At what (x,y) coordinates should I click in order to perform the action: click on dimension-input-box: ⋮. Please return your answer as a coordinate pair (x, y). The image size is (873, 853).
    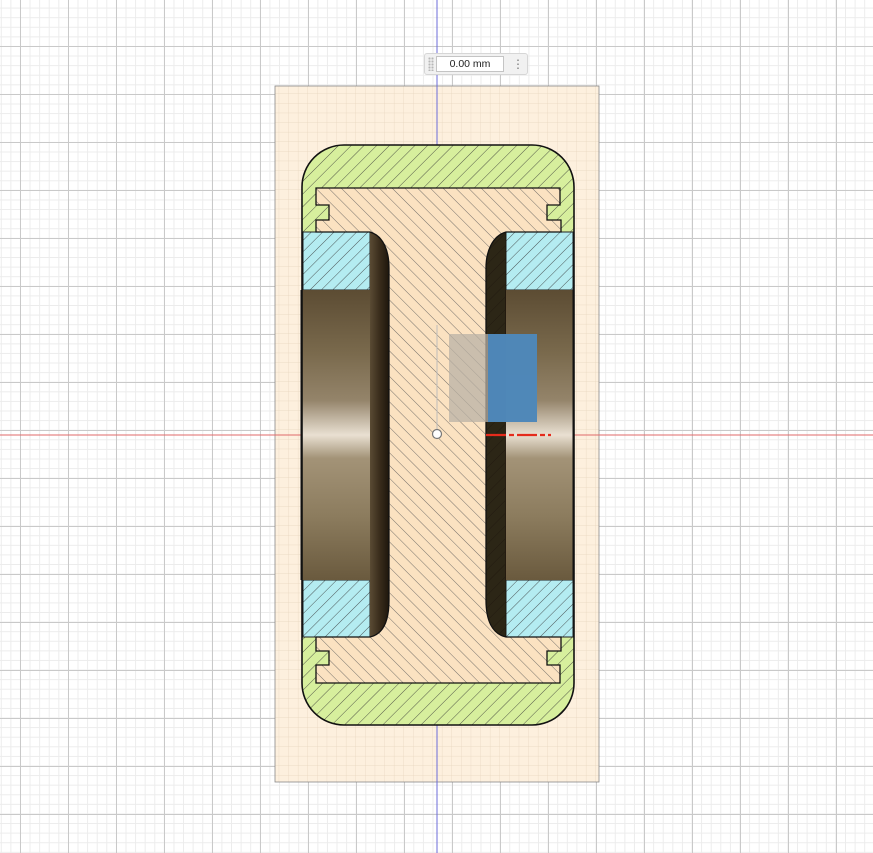
    Looking at the image, I should click on (476, 64).